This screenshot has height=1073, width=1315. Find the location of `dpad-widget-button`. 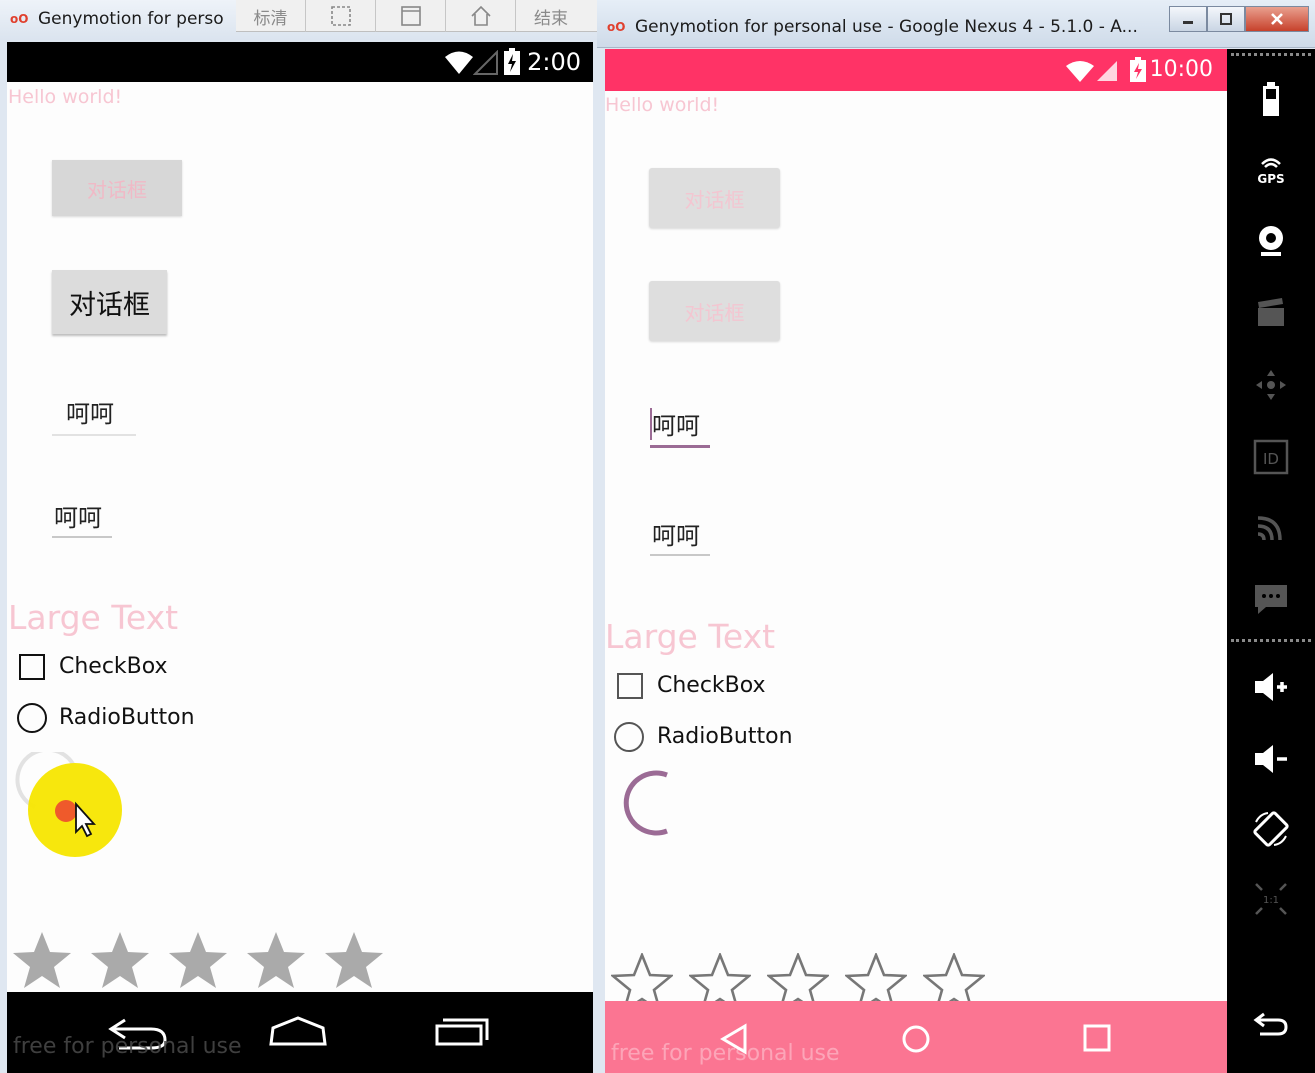

dpad-widget-button is located at coordinates (1271, 385).